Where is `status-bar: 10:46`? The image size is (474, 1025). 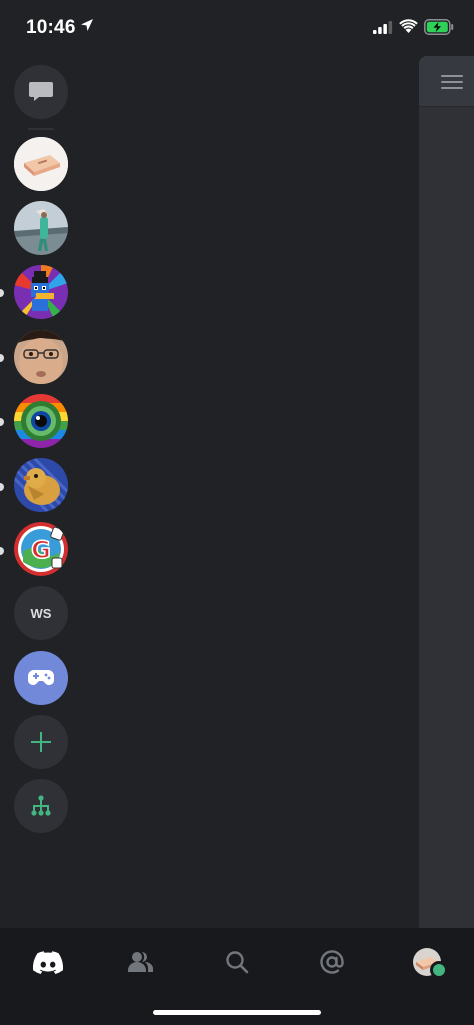 status-bar: 10:46 is located at coordinates (237, 28).